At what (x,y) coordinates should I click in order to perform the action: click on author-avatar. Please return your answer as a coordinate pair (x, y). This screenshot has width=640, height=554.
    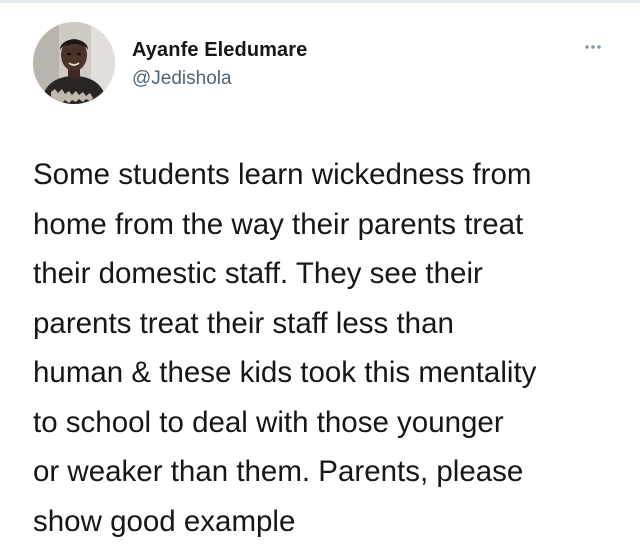
    Looking at the image, I should click on (74, 63).